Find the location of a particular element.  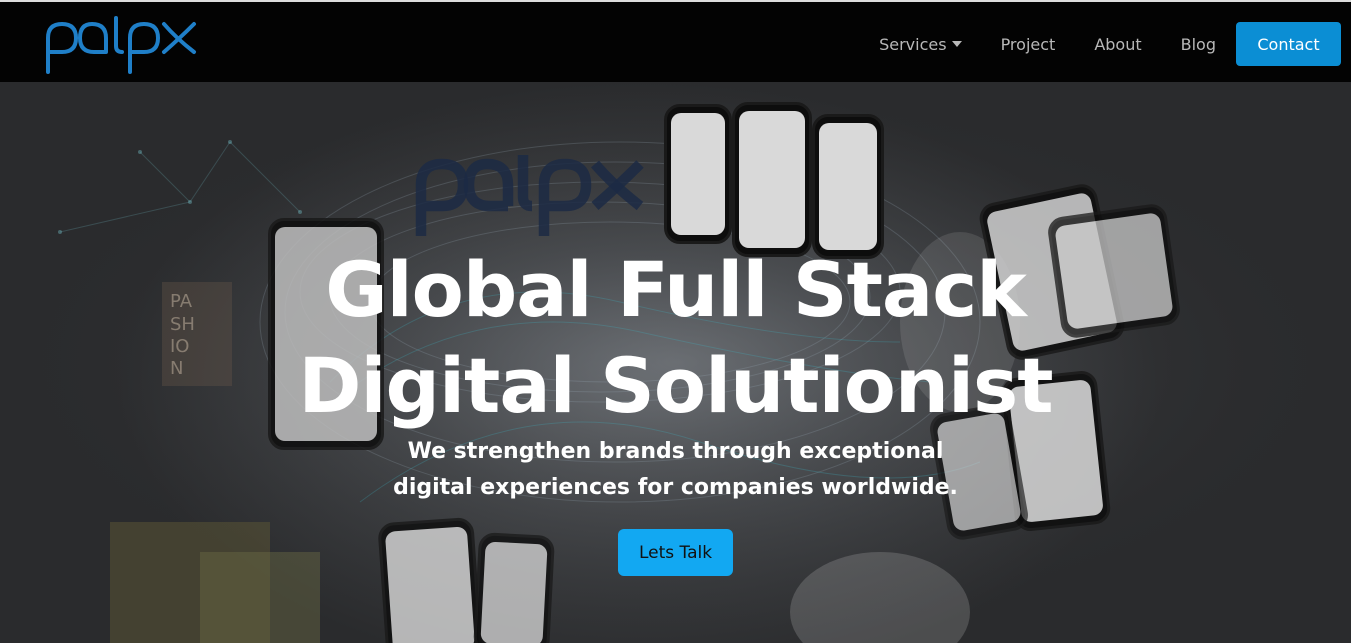

lets-talk-button: Lets Talk is located at coordinates (675, 552).